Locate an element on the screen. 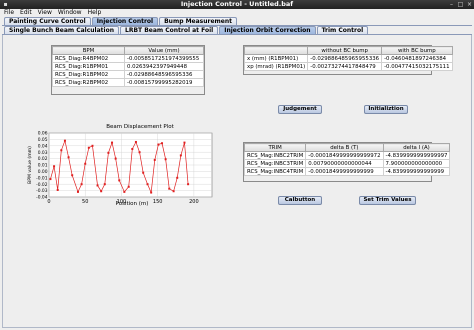  y-tick-label: 0.05 is located at coordinates (43, 140).